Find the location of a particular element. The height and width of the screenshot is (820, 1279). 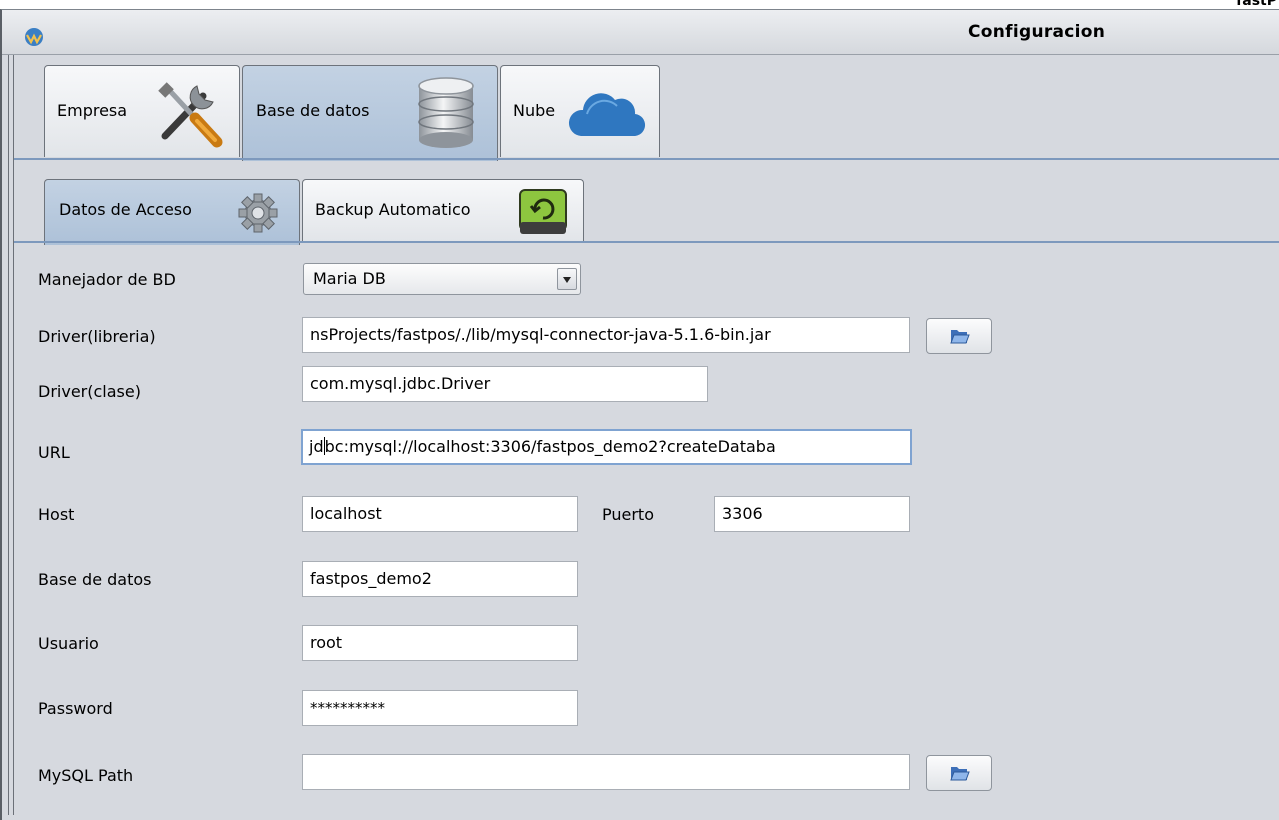

window-title: Configuracion is located at coordinates (1037, 32).